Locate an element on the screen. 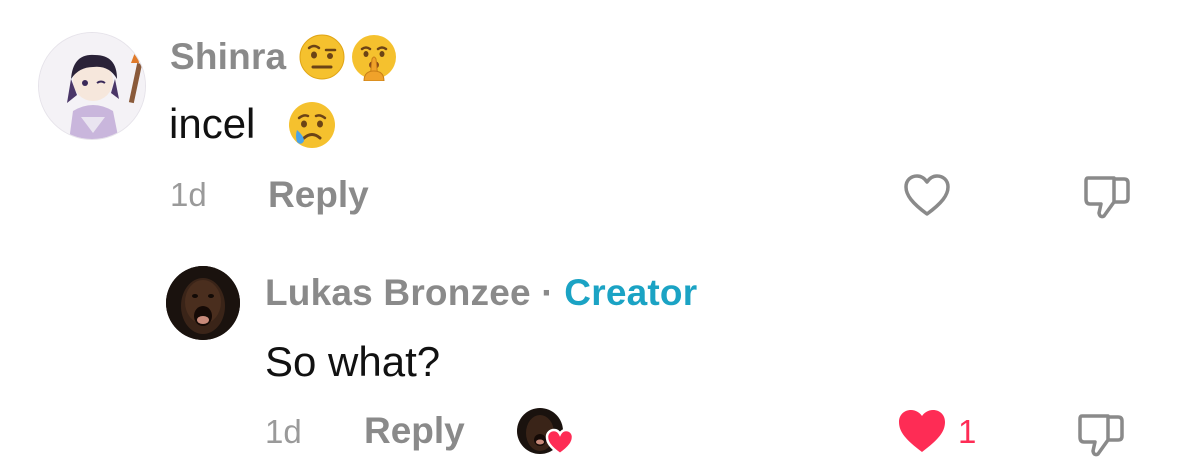 Image resolution: width=1179 pixels, height=464 pixels. comment-username: Shinra is located at coordinates (228, 57).